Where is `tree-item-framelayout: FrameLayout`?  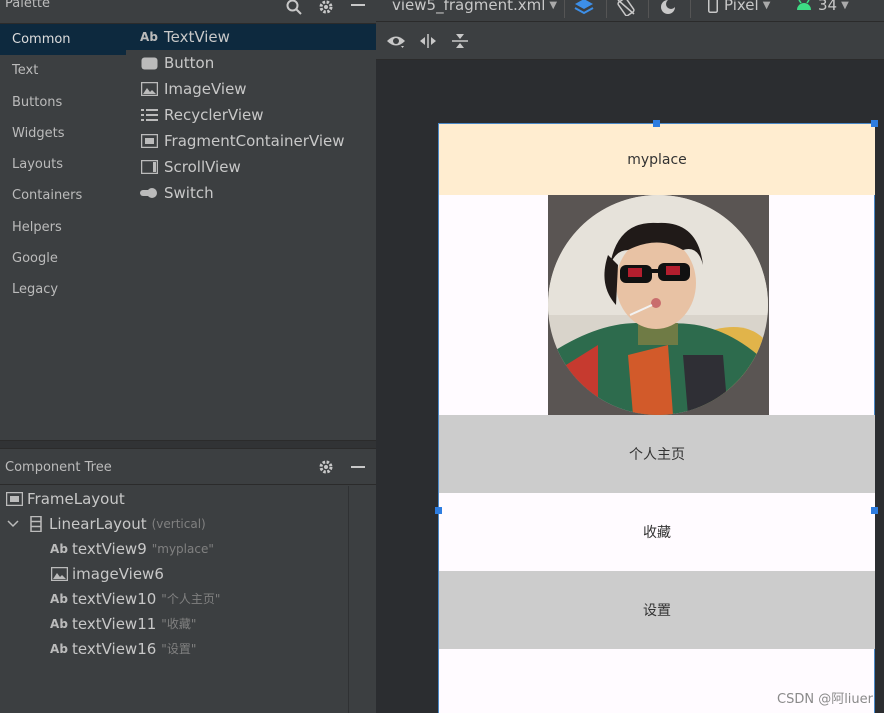 tree-item-framelayout: FrameLayout is located at coordinates (65, 498).